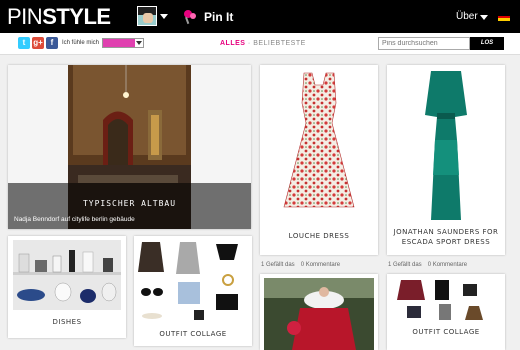  Describe the element at coordinates (123, 43) in the screenshot. I see `mood-select` at that location.